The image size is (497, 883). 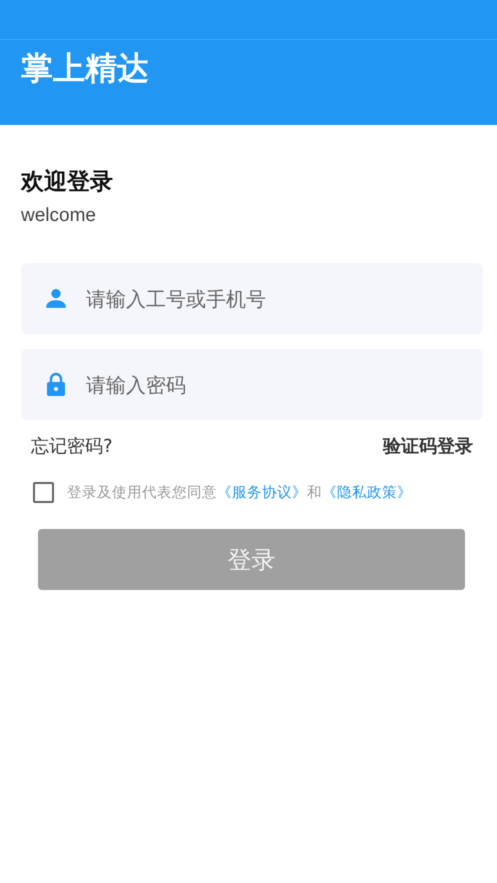 I want to click on agreement-checkbox, so click(x=43, y=492).